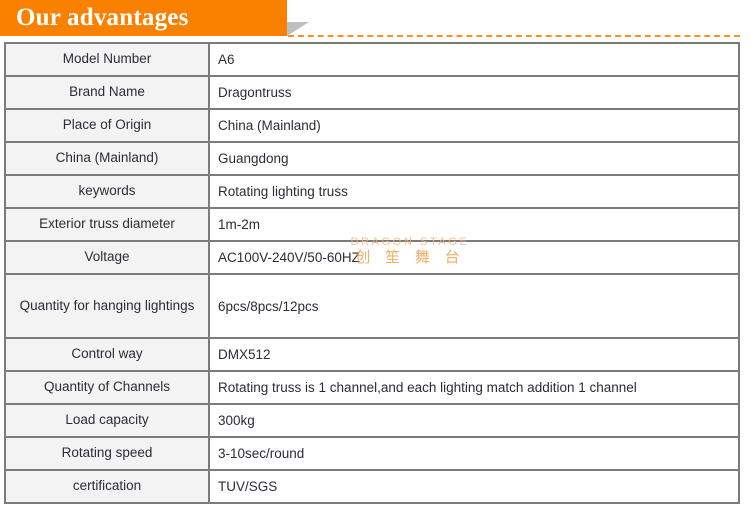 This screenshot has width=750, height=516. I want to click on spec-label-cell: Exterior truss diameter, so click(107, 224).